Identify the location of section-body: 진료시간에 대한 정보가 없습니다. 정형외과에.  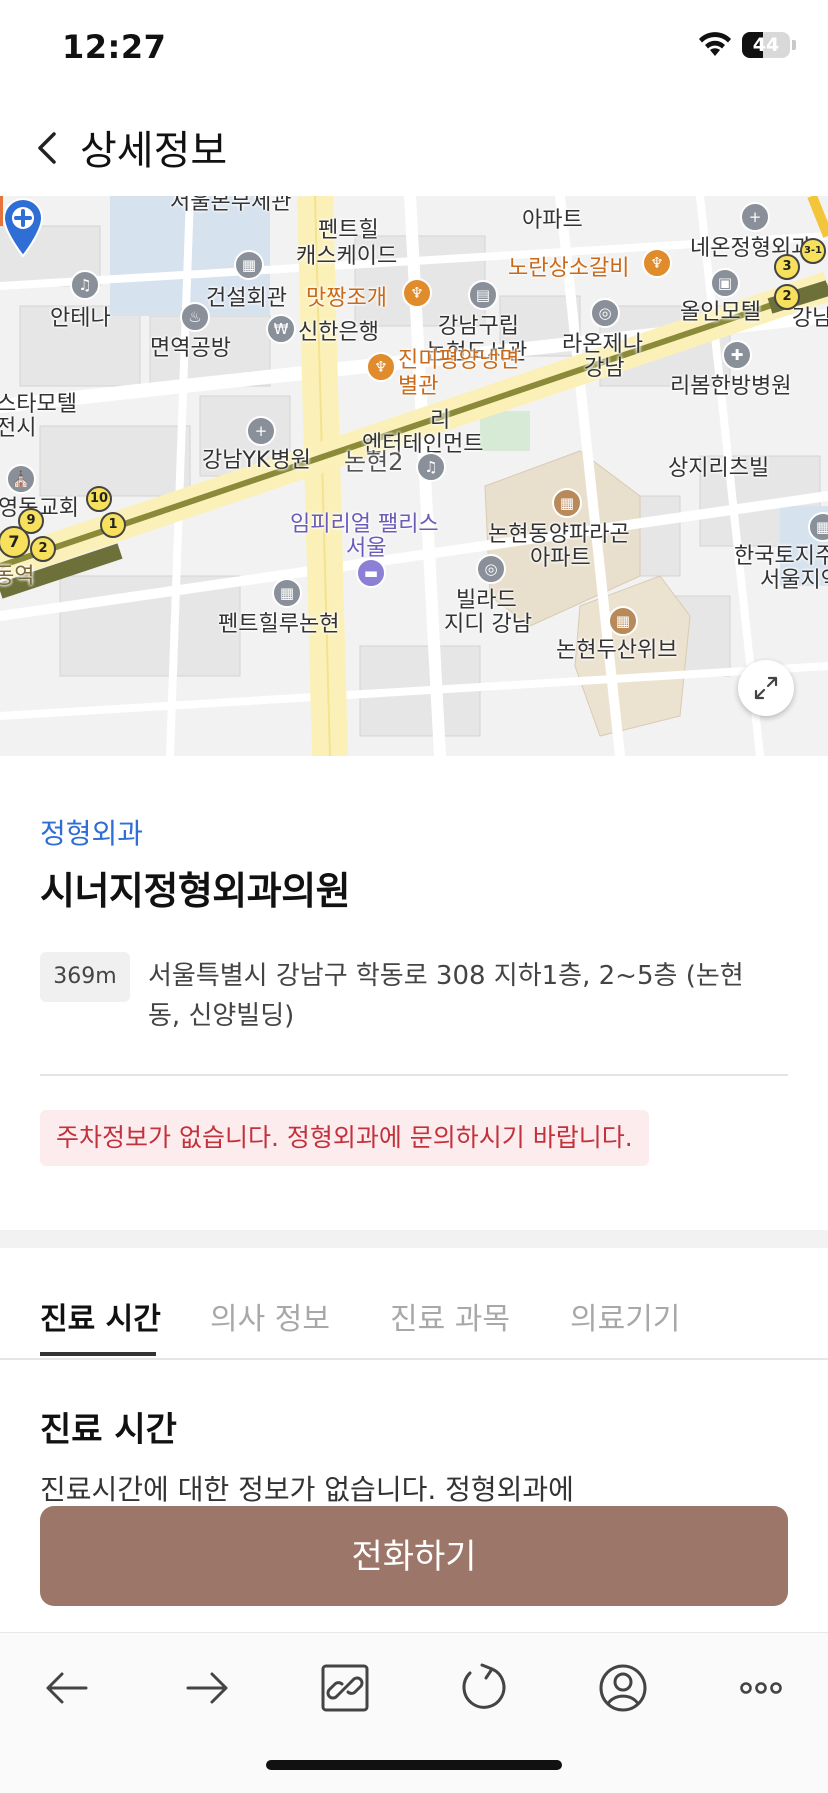
(307, 1489).